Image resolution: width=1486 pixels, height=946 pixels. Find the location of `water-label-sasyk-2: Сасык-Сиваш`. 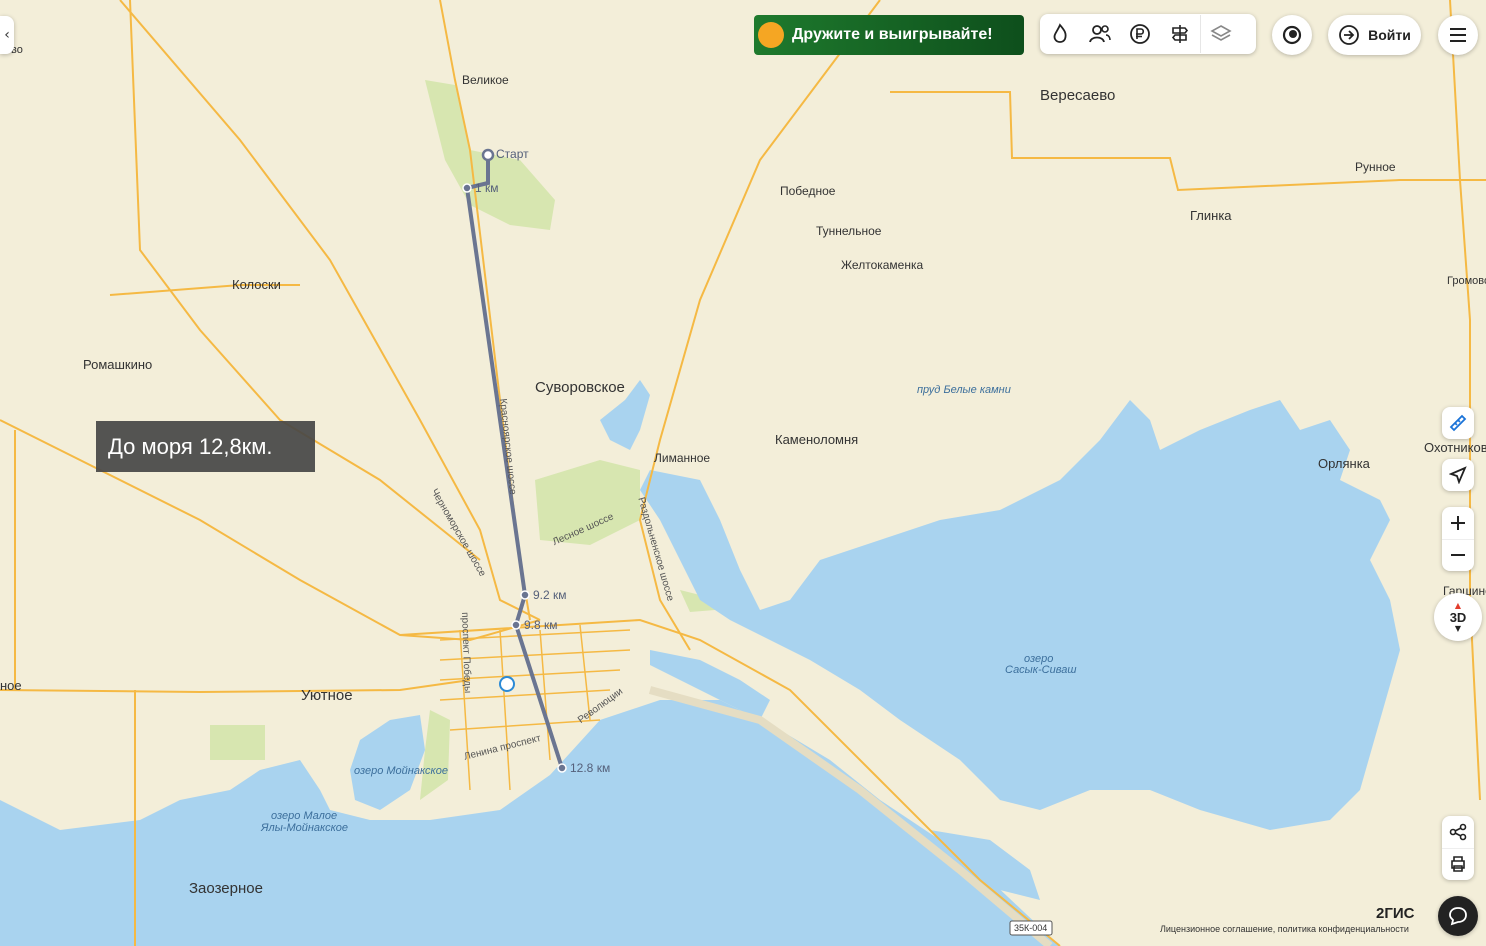

water-label-sasyk-2: Сасык-Сиваш is located at coordinates (1041, 670).